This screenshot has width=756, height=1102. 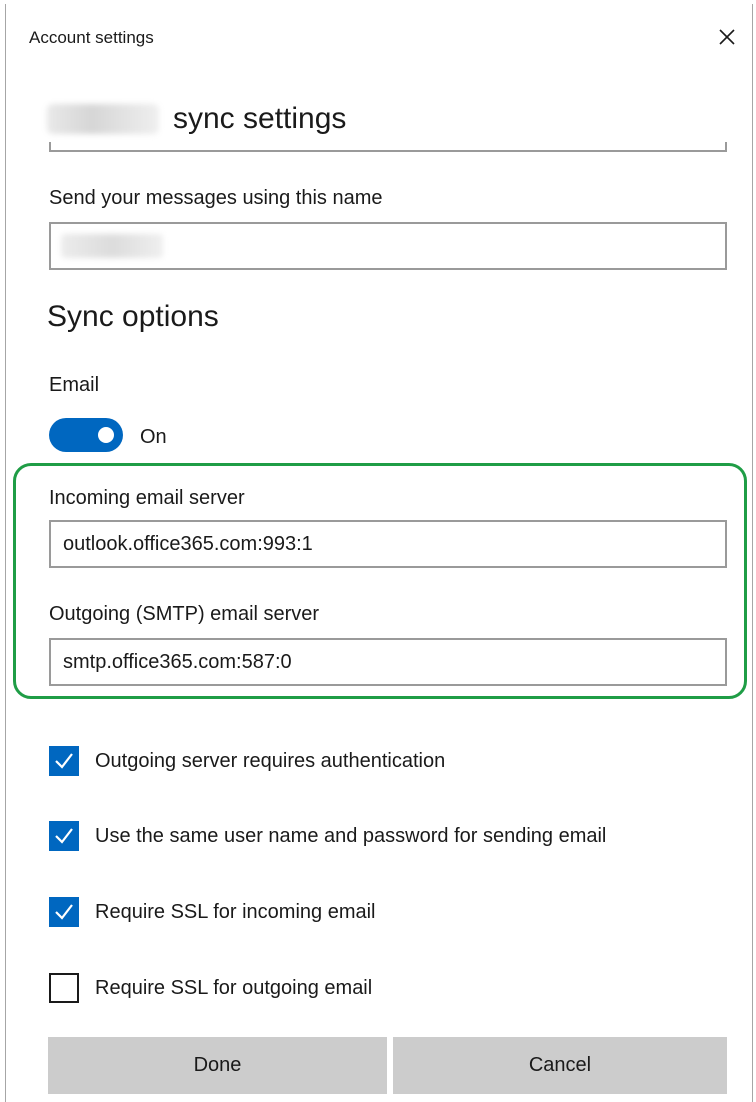 What do you see at coordinates (112, 246) in the screenshot?
I see `blurred-display-name` at bounding box center [112, 246].